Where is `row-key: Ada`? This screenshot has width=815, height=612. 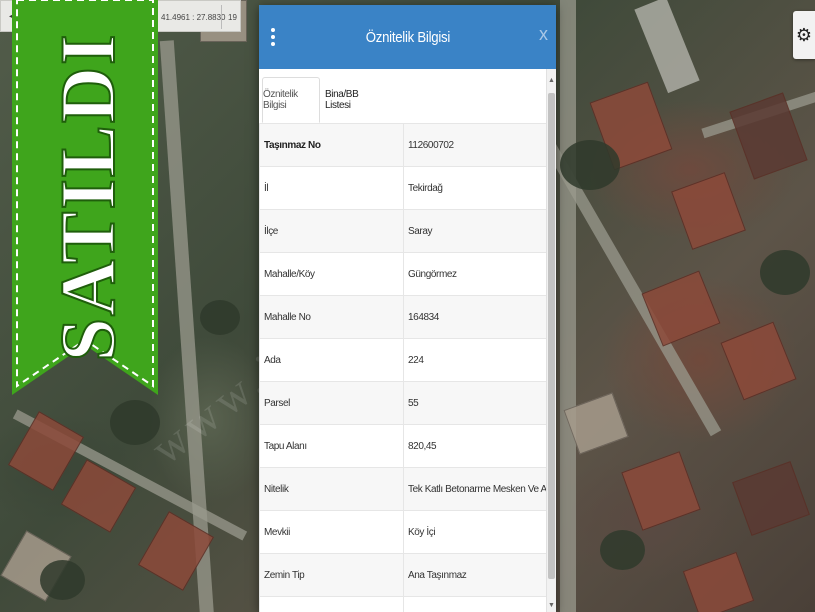 row-key: Ada is located at coordinates (331, 360).